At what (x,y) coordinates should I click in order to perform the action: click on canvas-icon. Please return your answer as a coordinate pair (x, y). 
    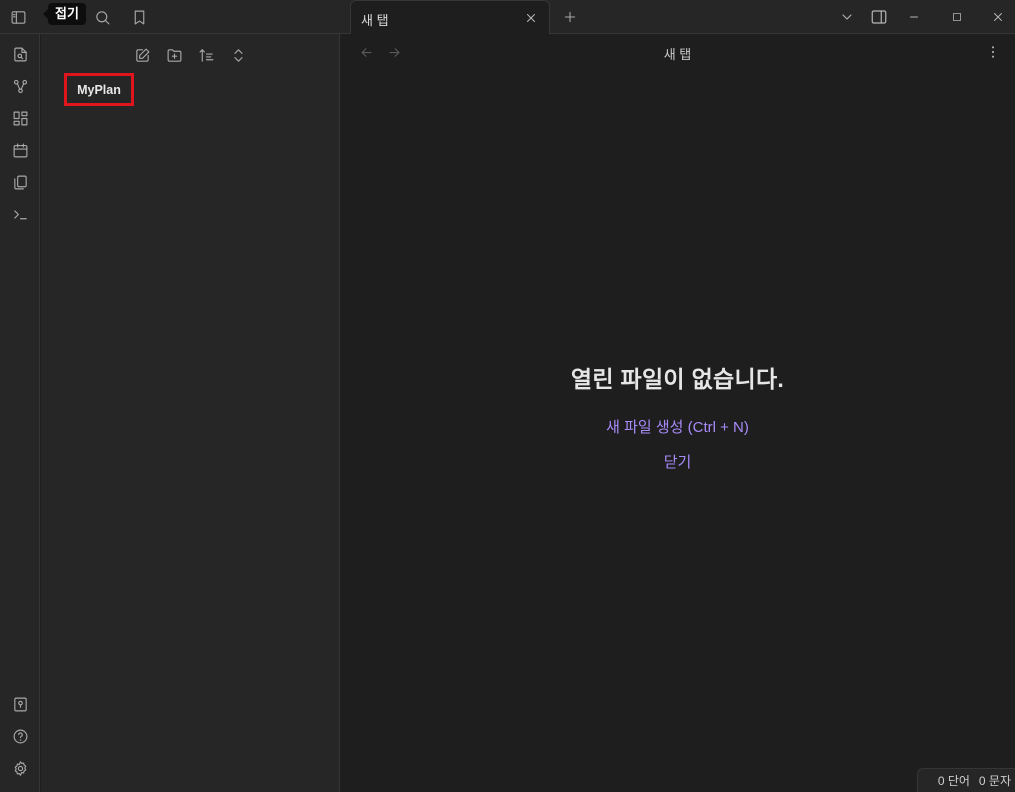
    Looking at the image, I should click on (20, 118).